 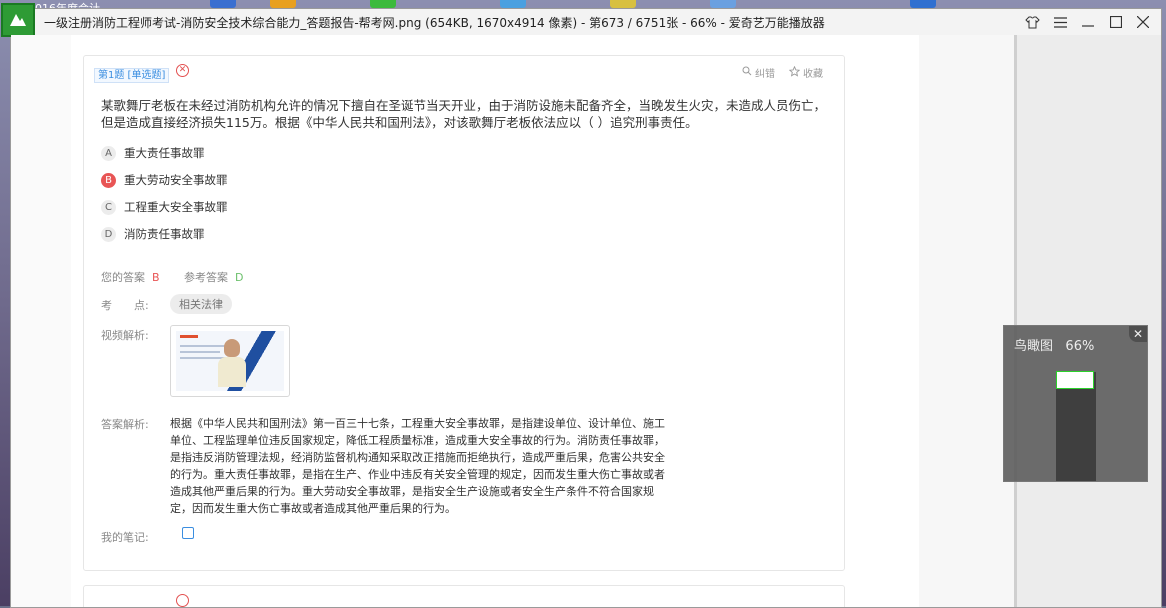 What do you see at coordinates (1116, 22) in the screenshot?
I see `maximize-icon` at bounding box center [1116, 22].